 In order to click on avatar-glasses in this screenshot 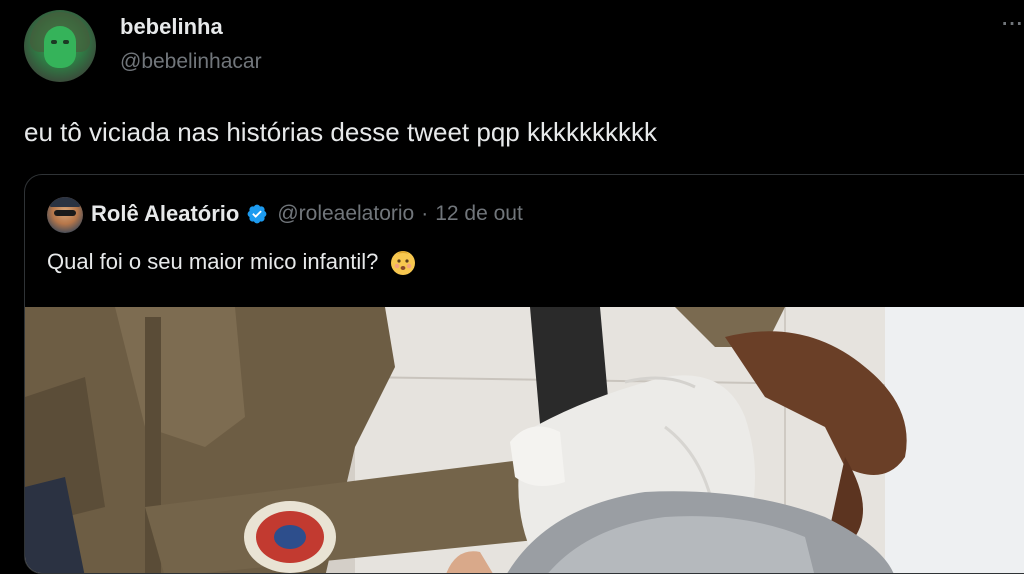, I will do `click(65, 213)`.